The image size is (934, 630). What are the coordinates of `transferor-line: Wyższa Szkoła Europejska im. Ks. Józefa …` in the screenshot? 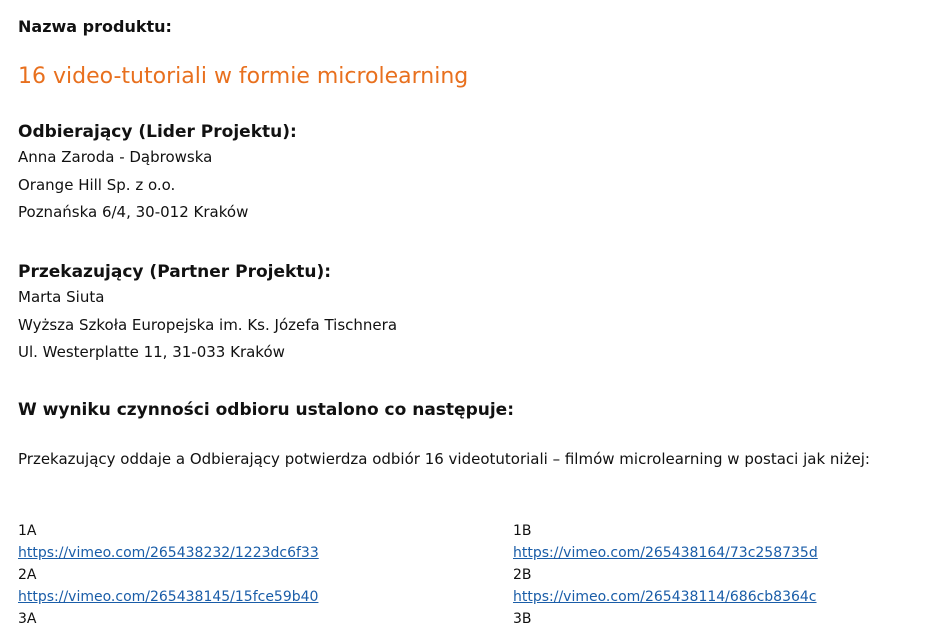 It's located at (208, 324).